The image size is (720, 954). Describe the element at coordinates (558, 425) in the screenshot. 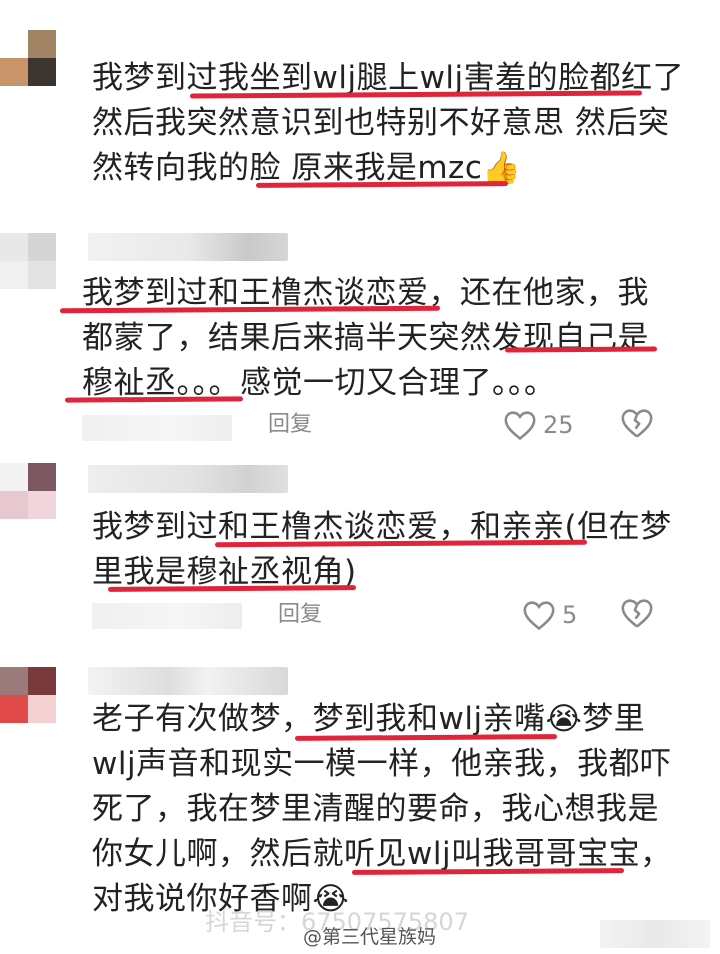

I see `like-count: 25` at that location.